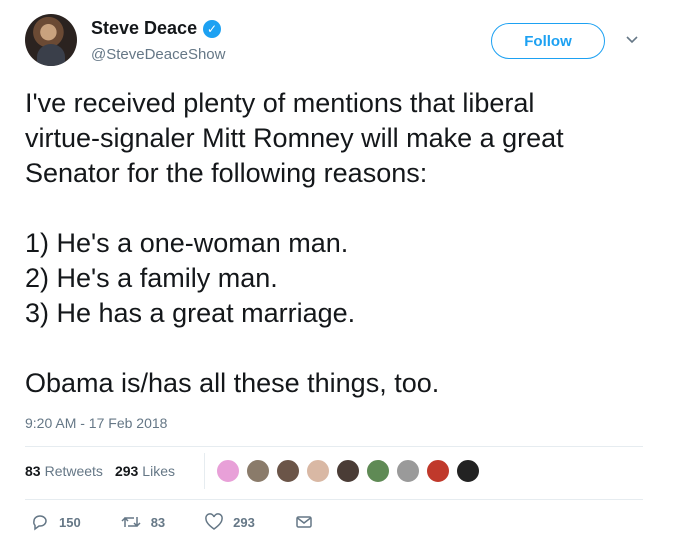  I want to click on author-name-row: Steve Deace ✓, so click(156, 28).